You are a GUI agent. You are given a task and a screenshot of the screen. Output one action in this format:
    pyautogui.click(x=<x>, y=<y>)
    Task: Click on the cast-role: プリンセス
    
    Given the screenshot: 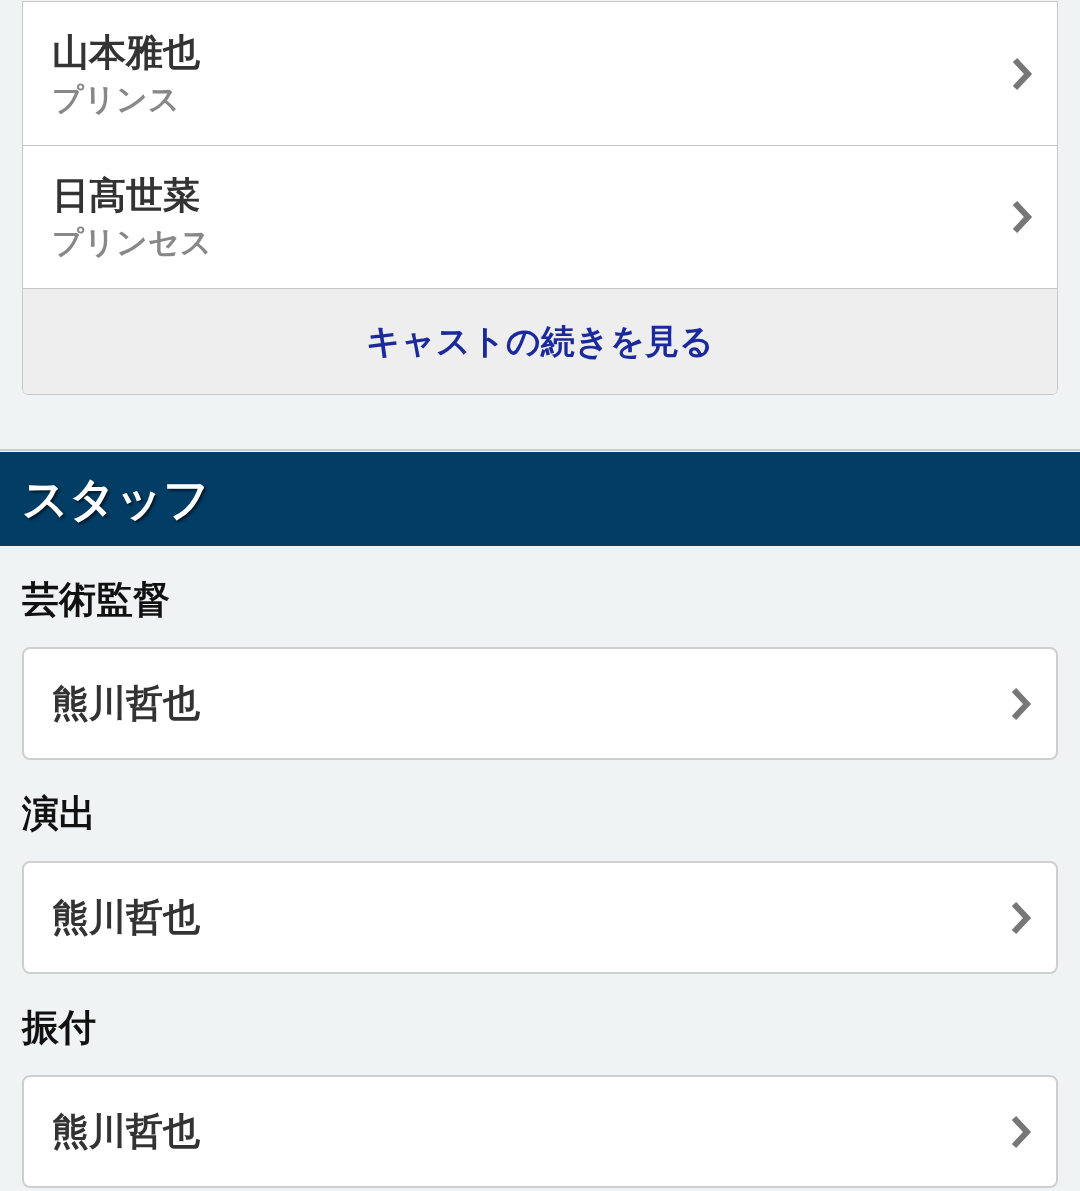 What is the action you would take?
    pyautogui.click(x=132, y=242)
    